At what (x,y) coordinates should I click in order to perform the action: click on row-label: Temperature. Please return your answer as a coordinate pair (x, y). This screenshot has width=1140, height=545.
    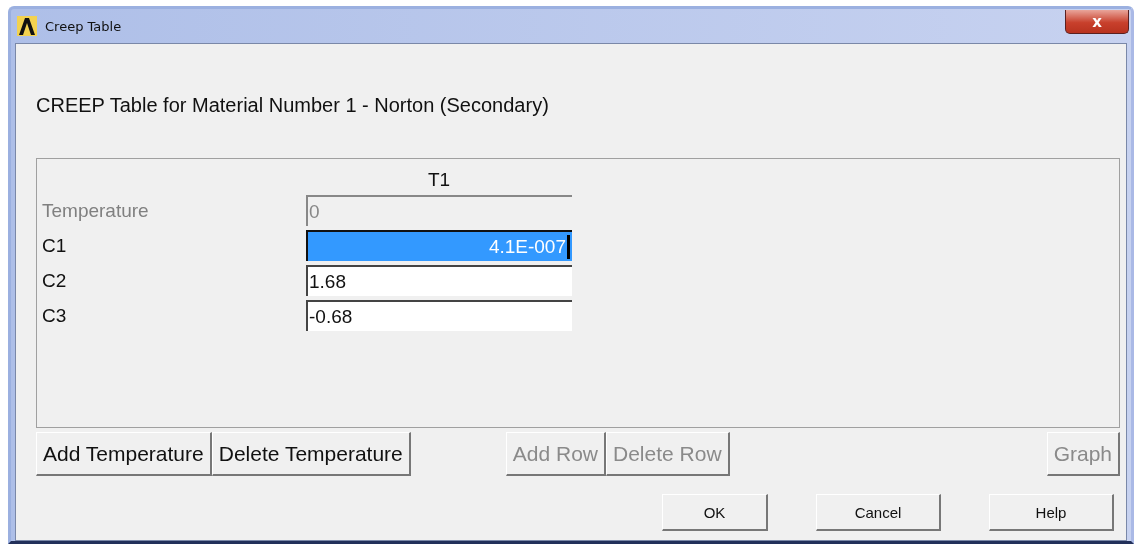
    Looking at the image, I should click on (96, 210).